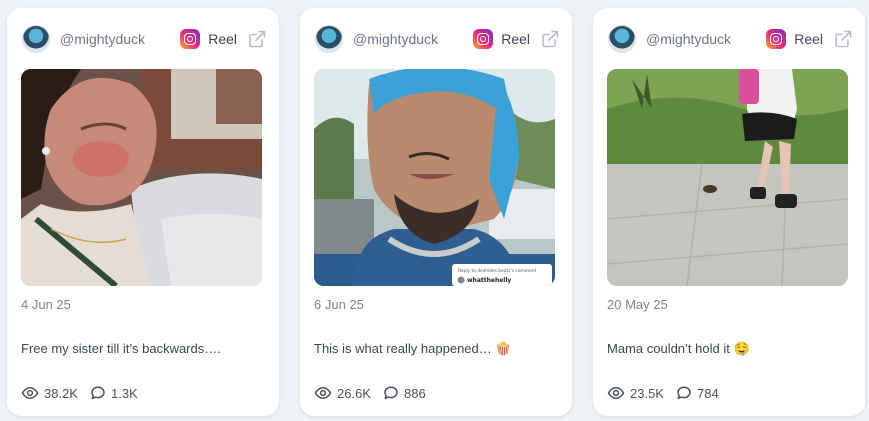 This screenshot has width=869, height=421. Describe the element at coordinates (121, 348) in the screenshot. I see `post-caption: Free my sister till it’s backwards….` at that location.